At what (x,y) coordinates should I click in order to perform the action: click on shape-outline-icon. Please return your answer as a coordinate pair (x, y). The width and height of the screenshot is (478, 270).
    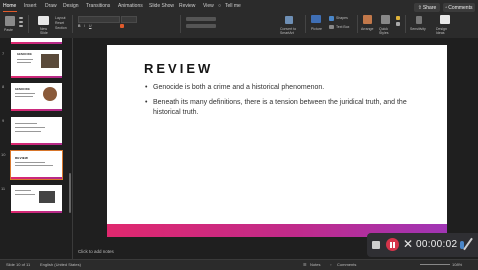
    Looking at the image, I should click on (398, 24).